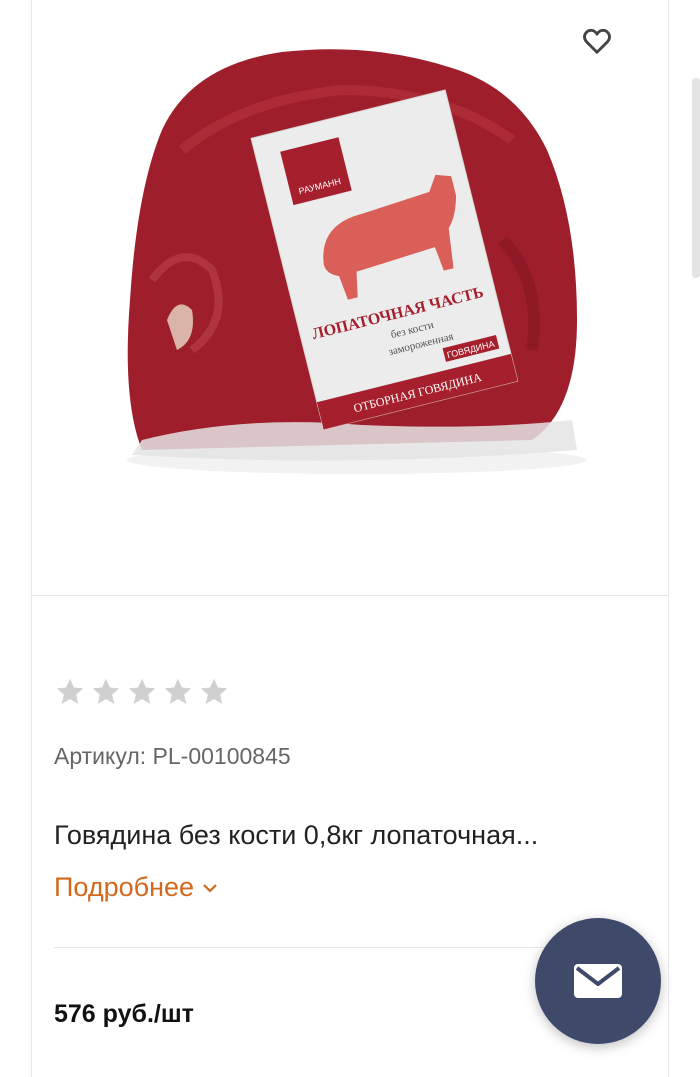 The height and width of the screenshot is (1077, 700). What do you see at coordinates (172, 756) in the screenshot?
I see `product-sku: Артикул: PL-00100845` at bounding box center [172, 756].